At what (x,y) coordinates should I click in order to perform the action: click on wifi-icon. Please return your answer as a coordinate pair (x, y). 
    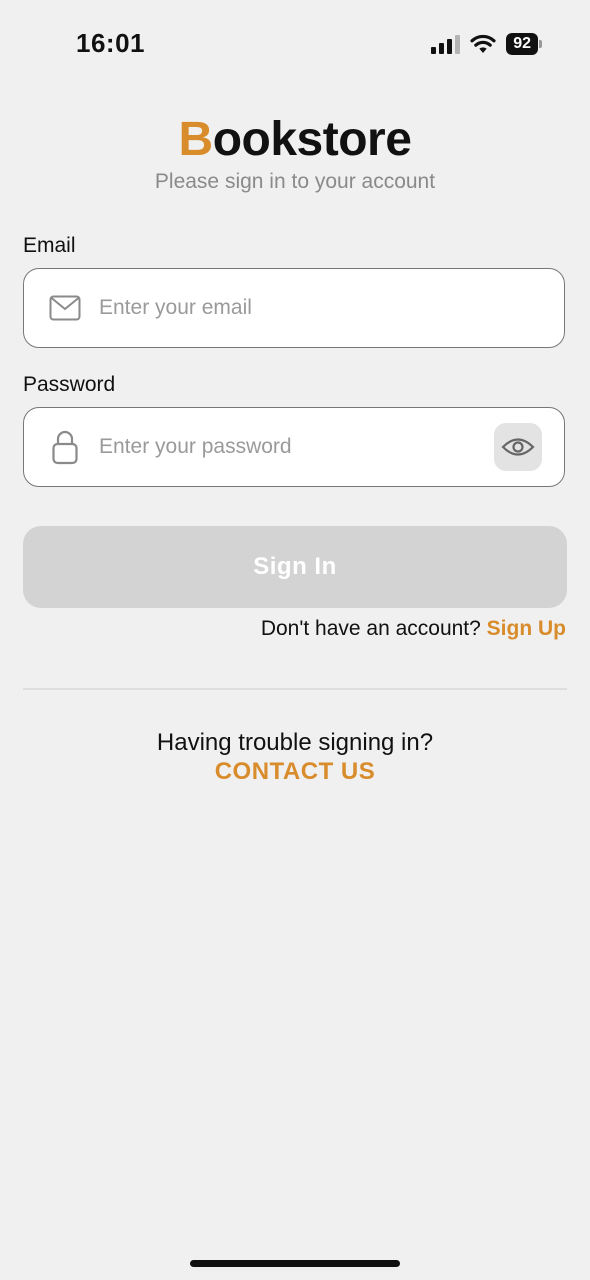
    Looking at the image, I should click on (483, 43).